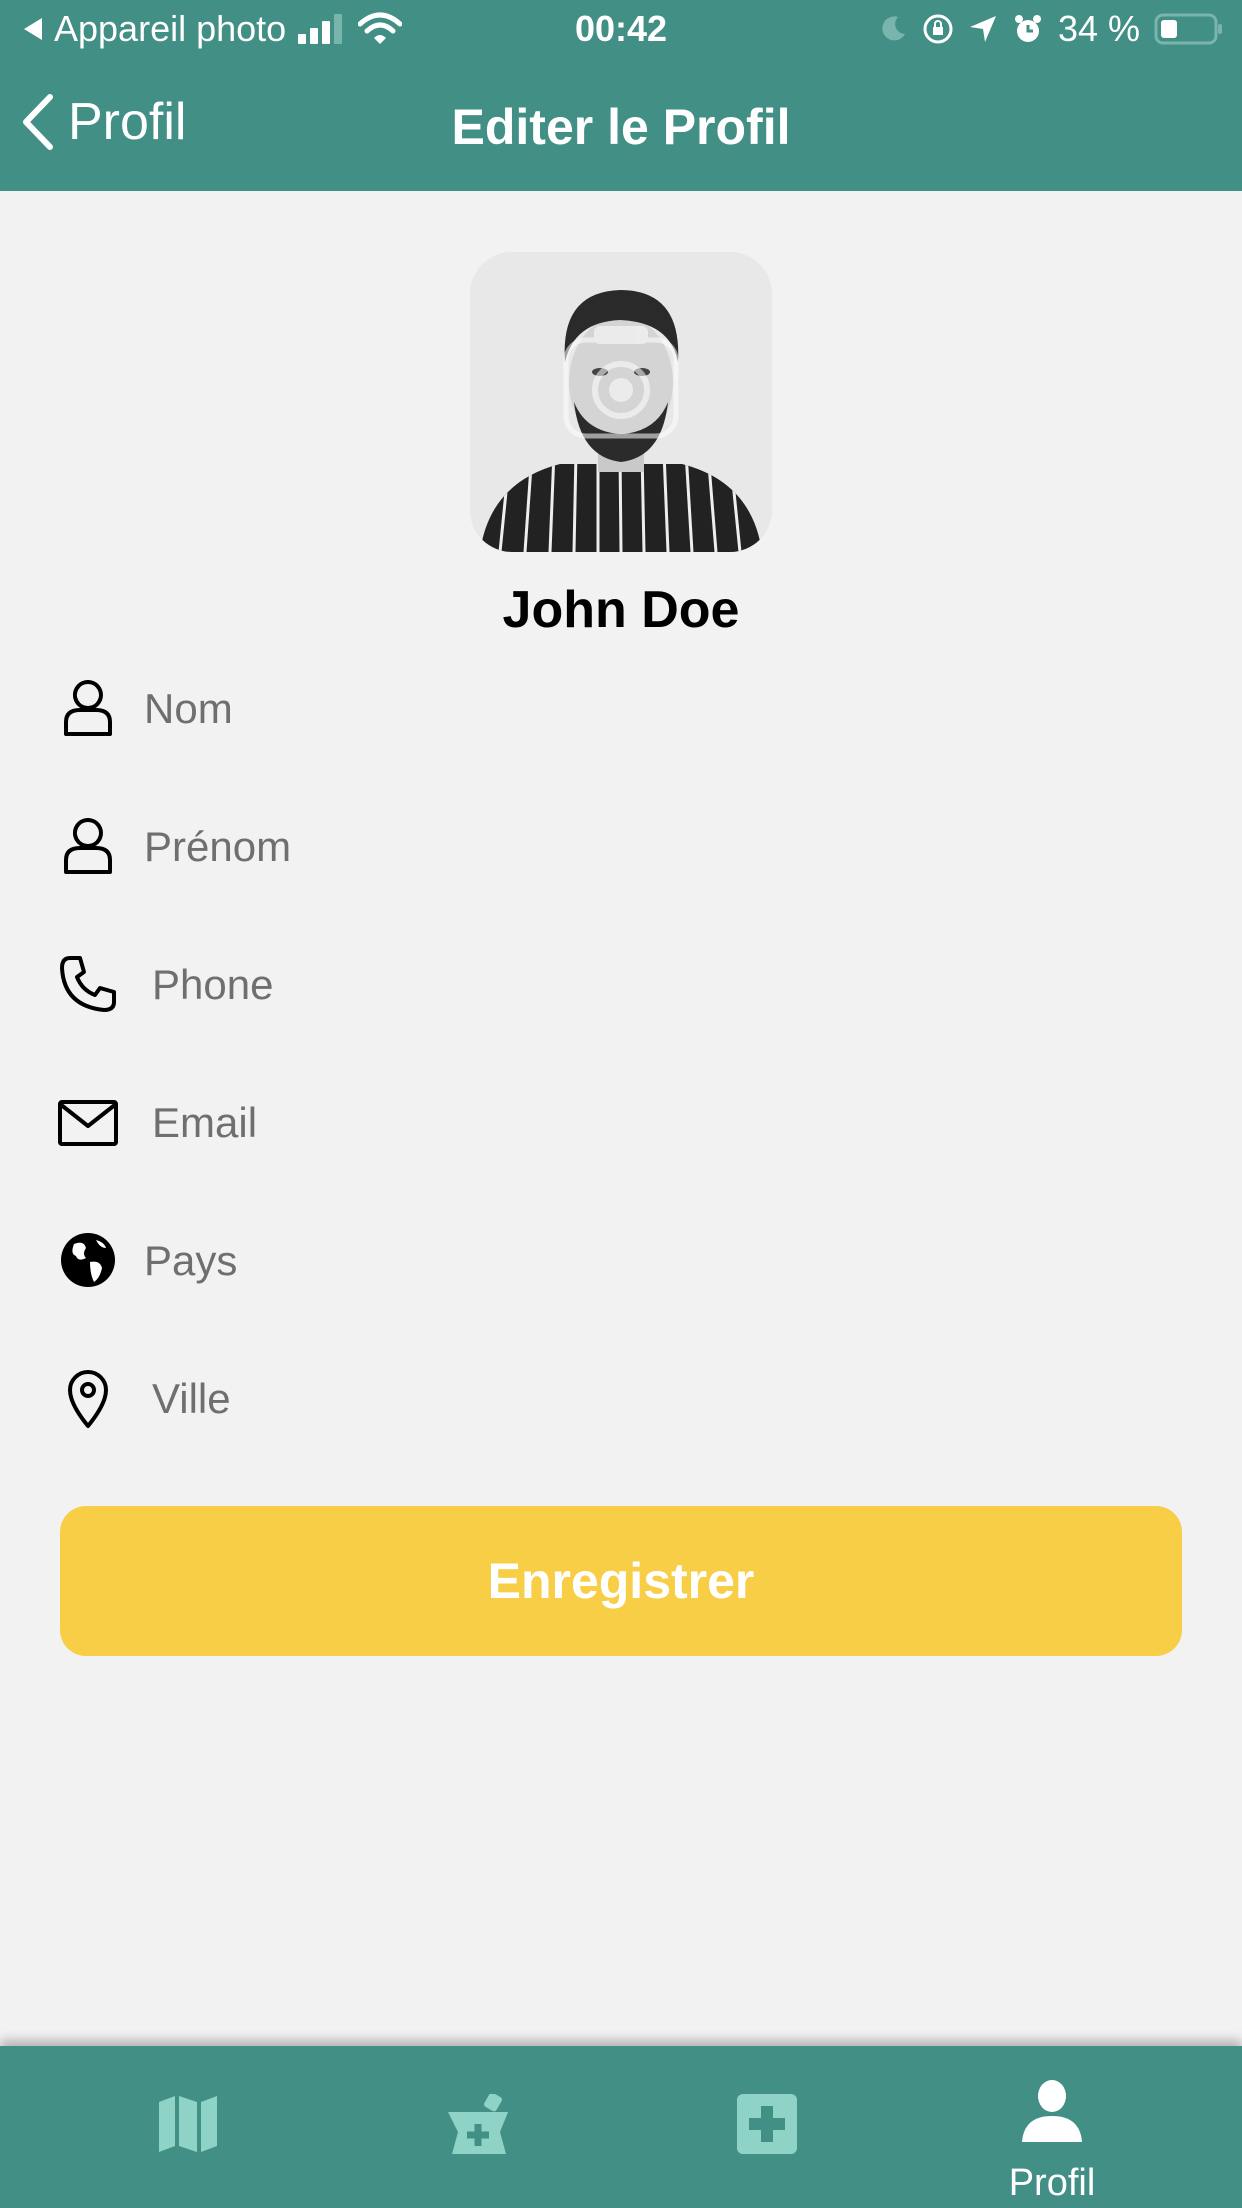 The width and height of the screenshot is (1242, 2208). Describe the element at coordinates (621, 610) in the screenshot. I see `profile-name: John Doe` at that location.